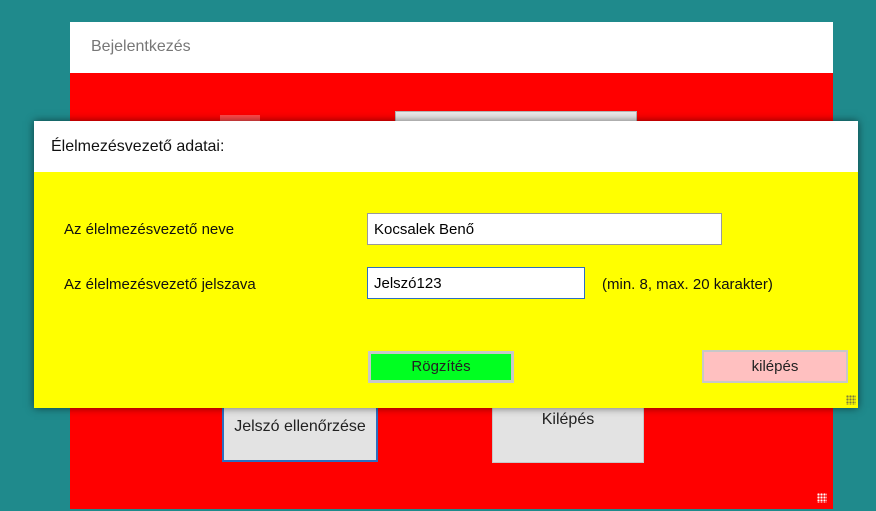  What do you see at coordinates (160, 284) in the screenshot?
I see `manager-password-label: Az élelmezésvezető jelszava` at bounding box center [160, 284].